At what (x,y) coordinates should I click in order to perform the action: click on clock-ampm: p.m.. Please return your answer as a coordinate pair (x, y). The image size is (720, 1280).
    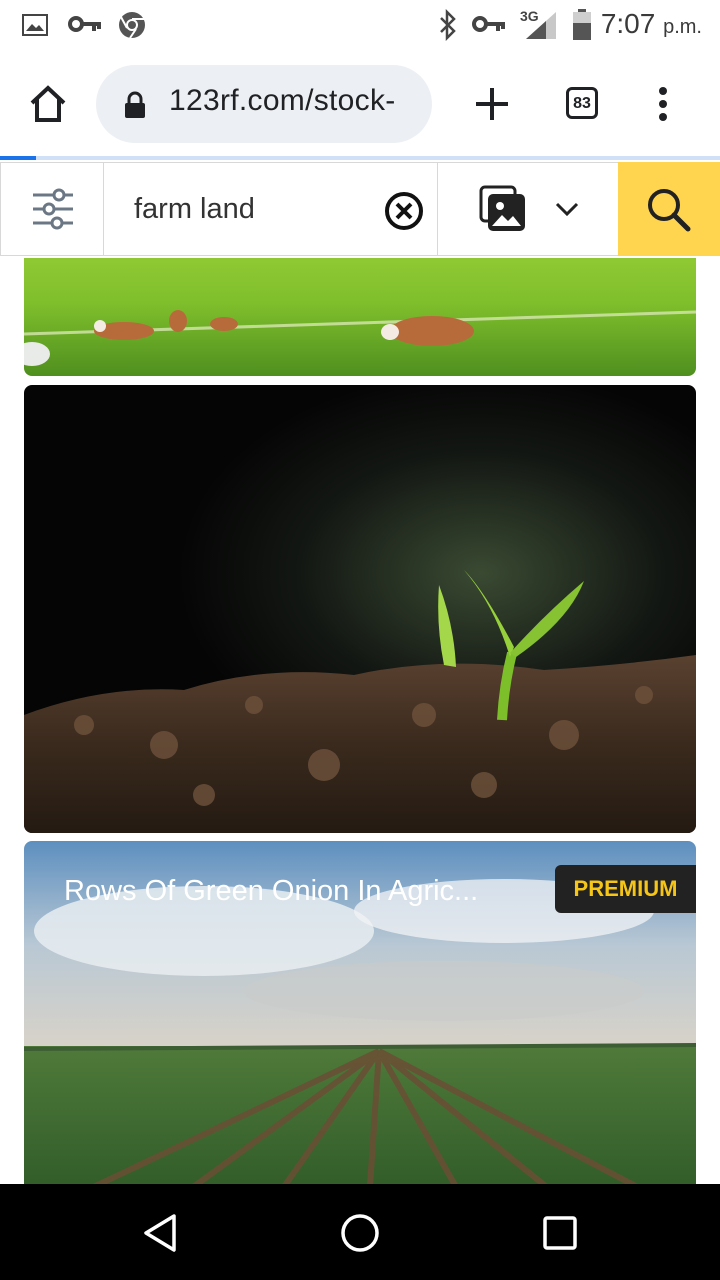
    Looking at the image, I should click on (682, 27).